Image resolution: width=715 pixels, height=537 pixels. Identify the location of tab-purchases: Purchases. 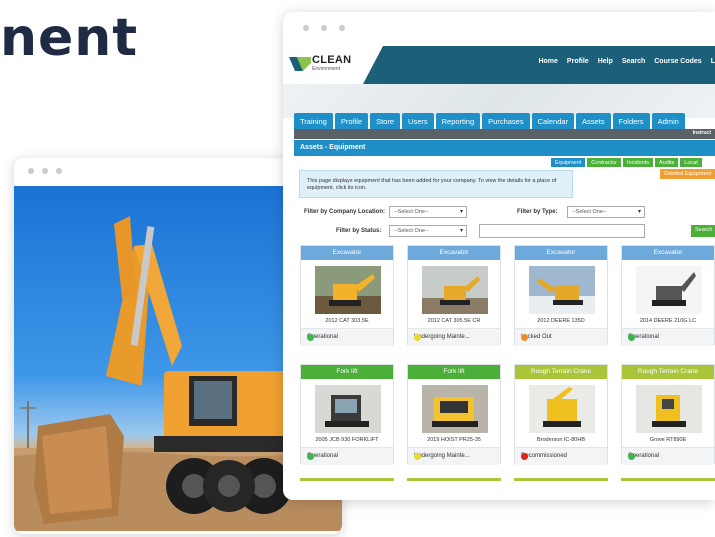
(506, 121).